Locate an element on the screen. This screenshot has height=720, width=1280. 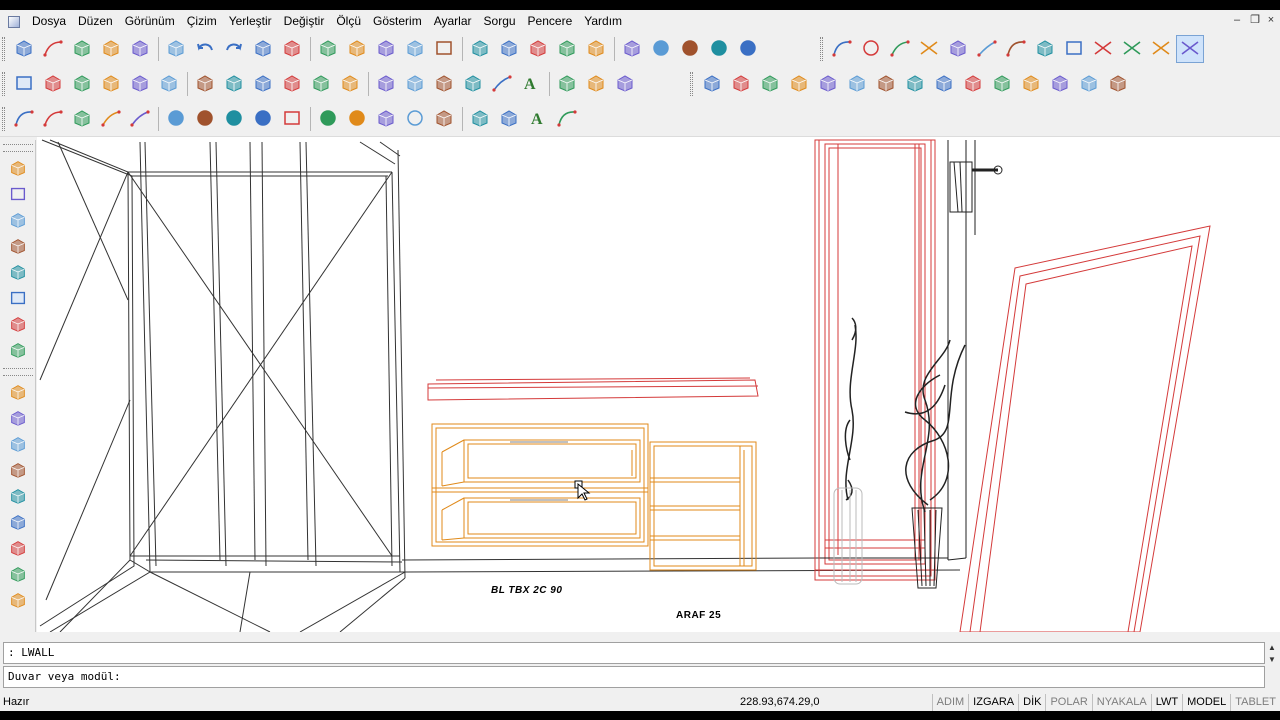
grid-button is located at coordinates (24, 84).